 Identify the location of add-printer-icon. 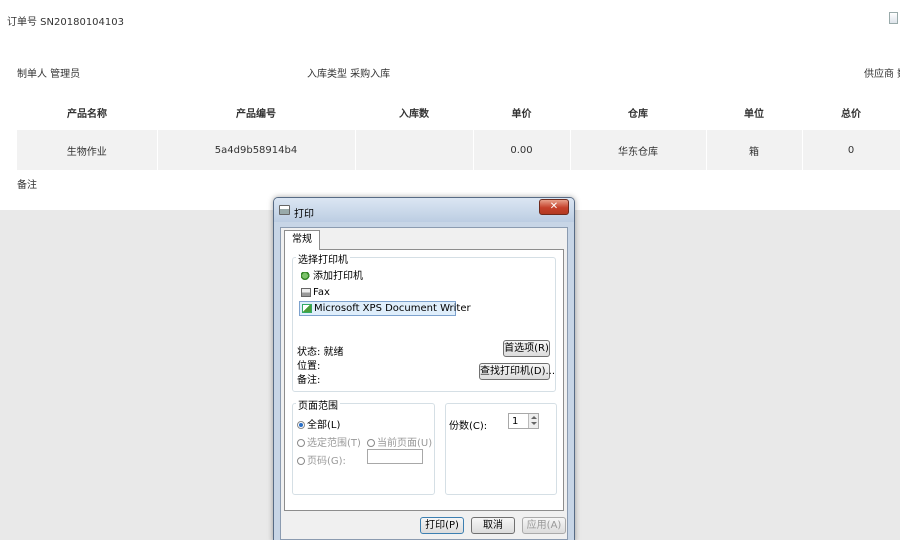
(306, 276).